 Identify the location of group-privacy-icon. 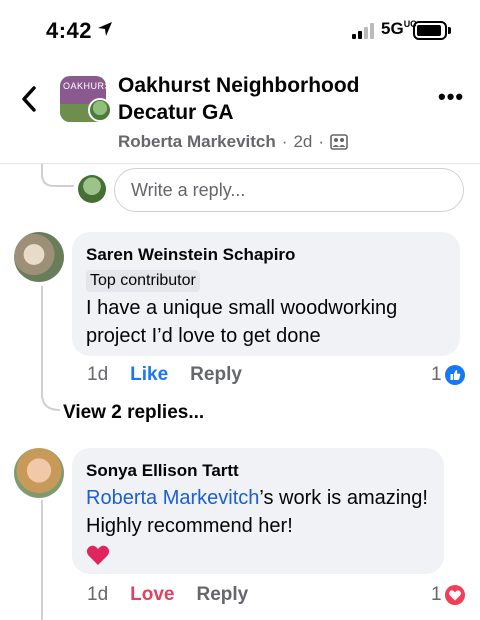
(339, 142).